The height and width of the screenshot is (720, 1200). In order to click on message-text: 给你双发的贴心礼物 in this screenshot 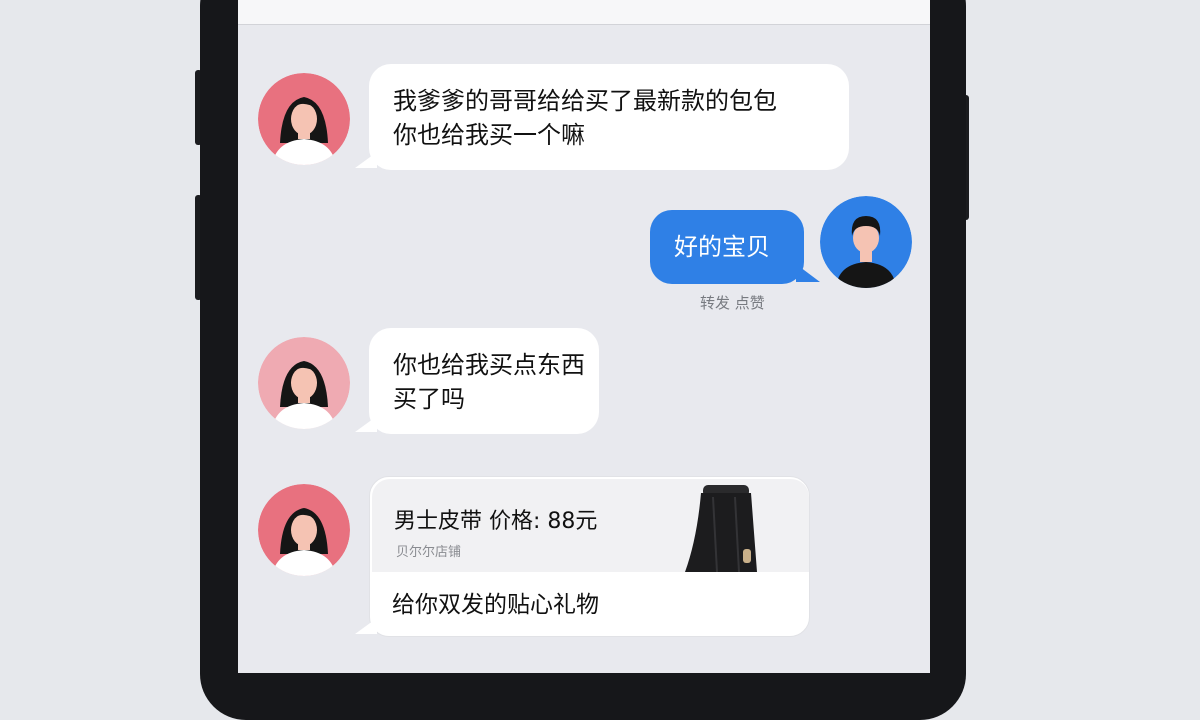, I will do `click(495, 605)`.